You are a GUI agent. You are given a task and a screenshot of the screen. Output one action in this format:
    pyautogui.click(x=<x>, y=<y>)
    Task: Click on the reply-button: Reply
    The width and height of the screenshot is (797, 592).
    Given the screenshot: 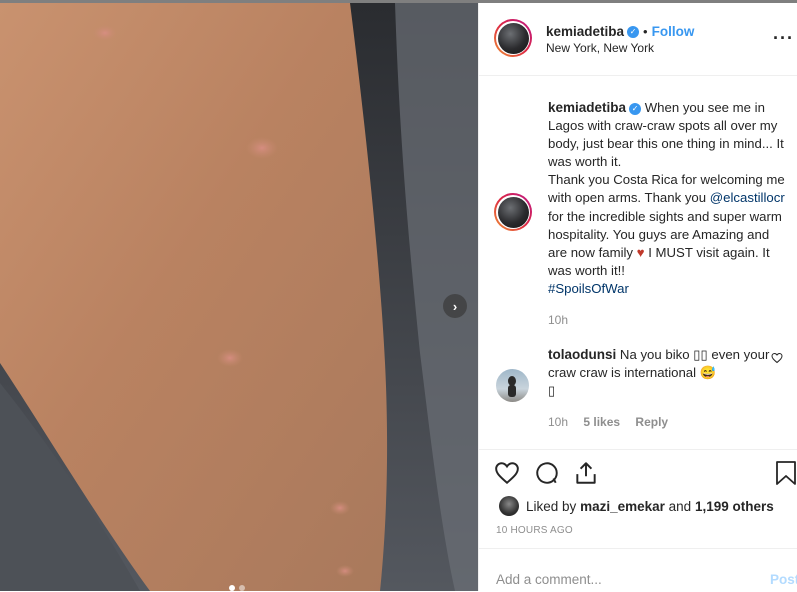 What is the action you would take?
    pyautogui.click(x=651, y=422)
    